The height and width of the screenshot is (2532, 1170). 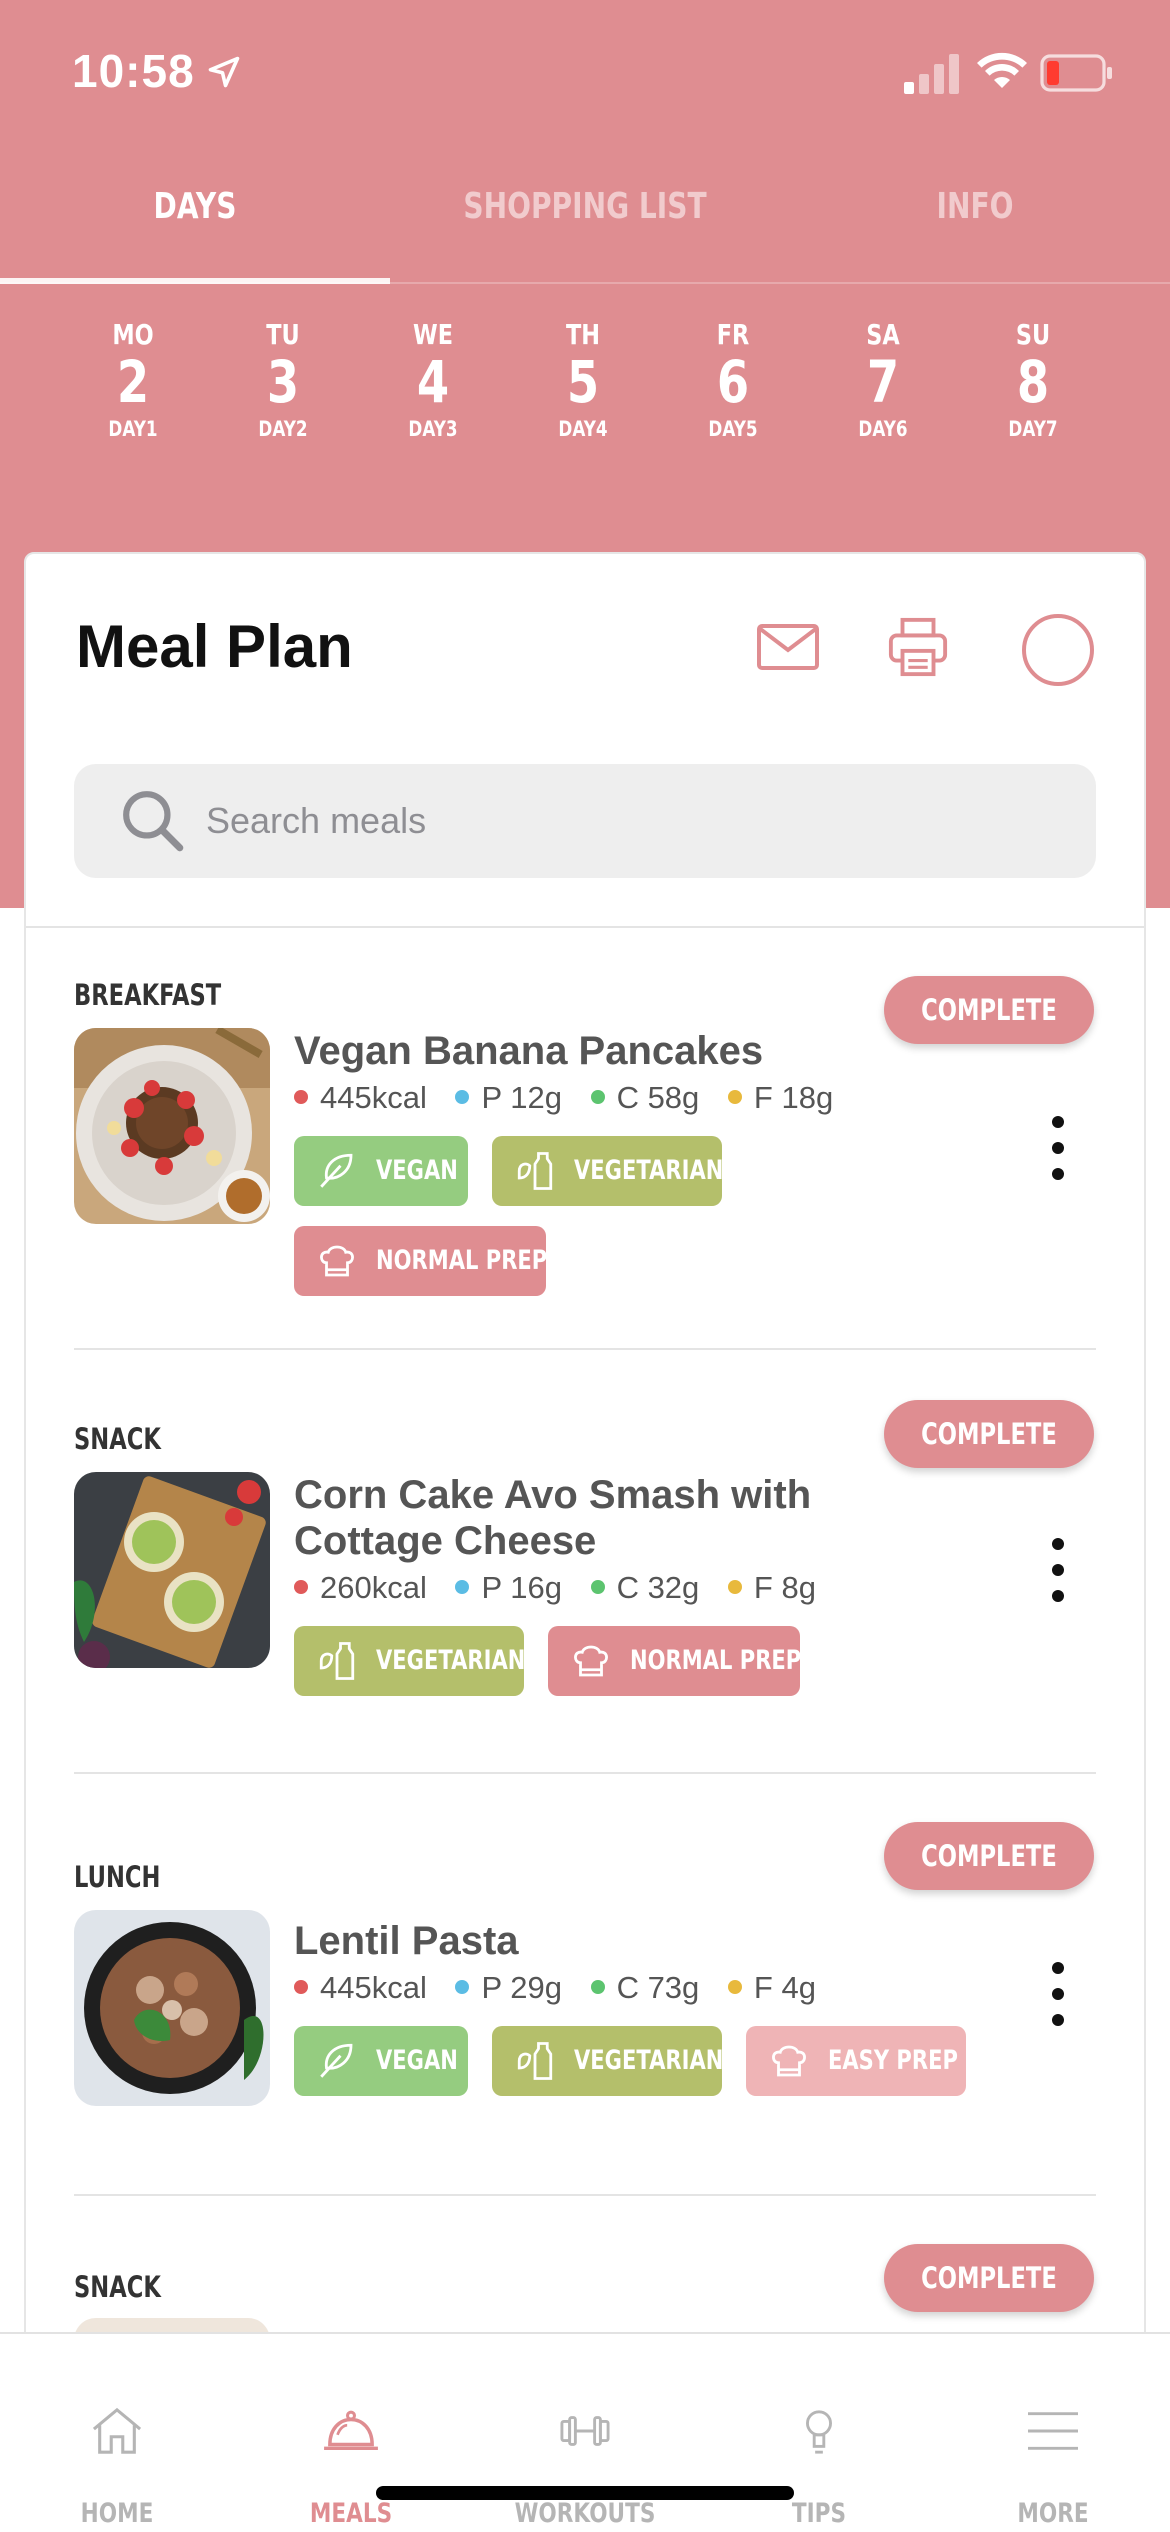 What do you see at coordinates (351, 2513) in the screenshot?
I see `nav-label: MEALS` at bounding box center [351, 2513].